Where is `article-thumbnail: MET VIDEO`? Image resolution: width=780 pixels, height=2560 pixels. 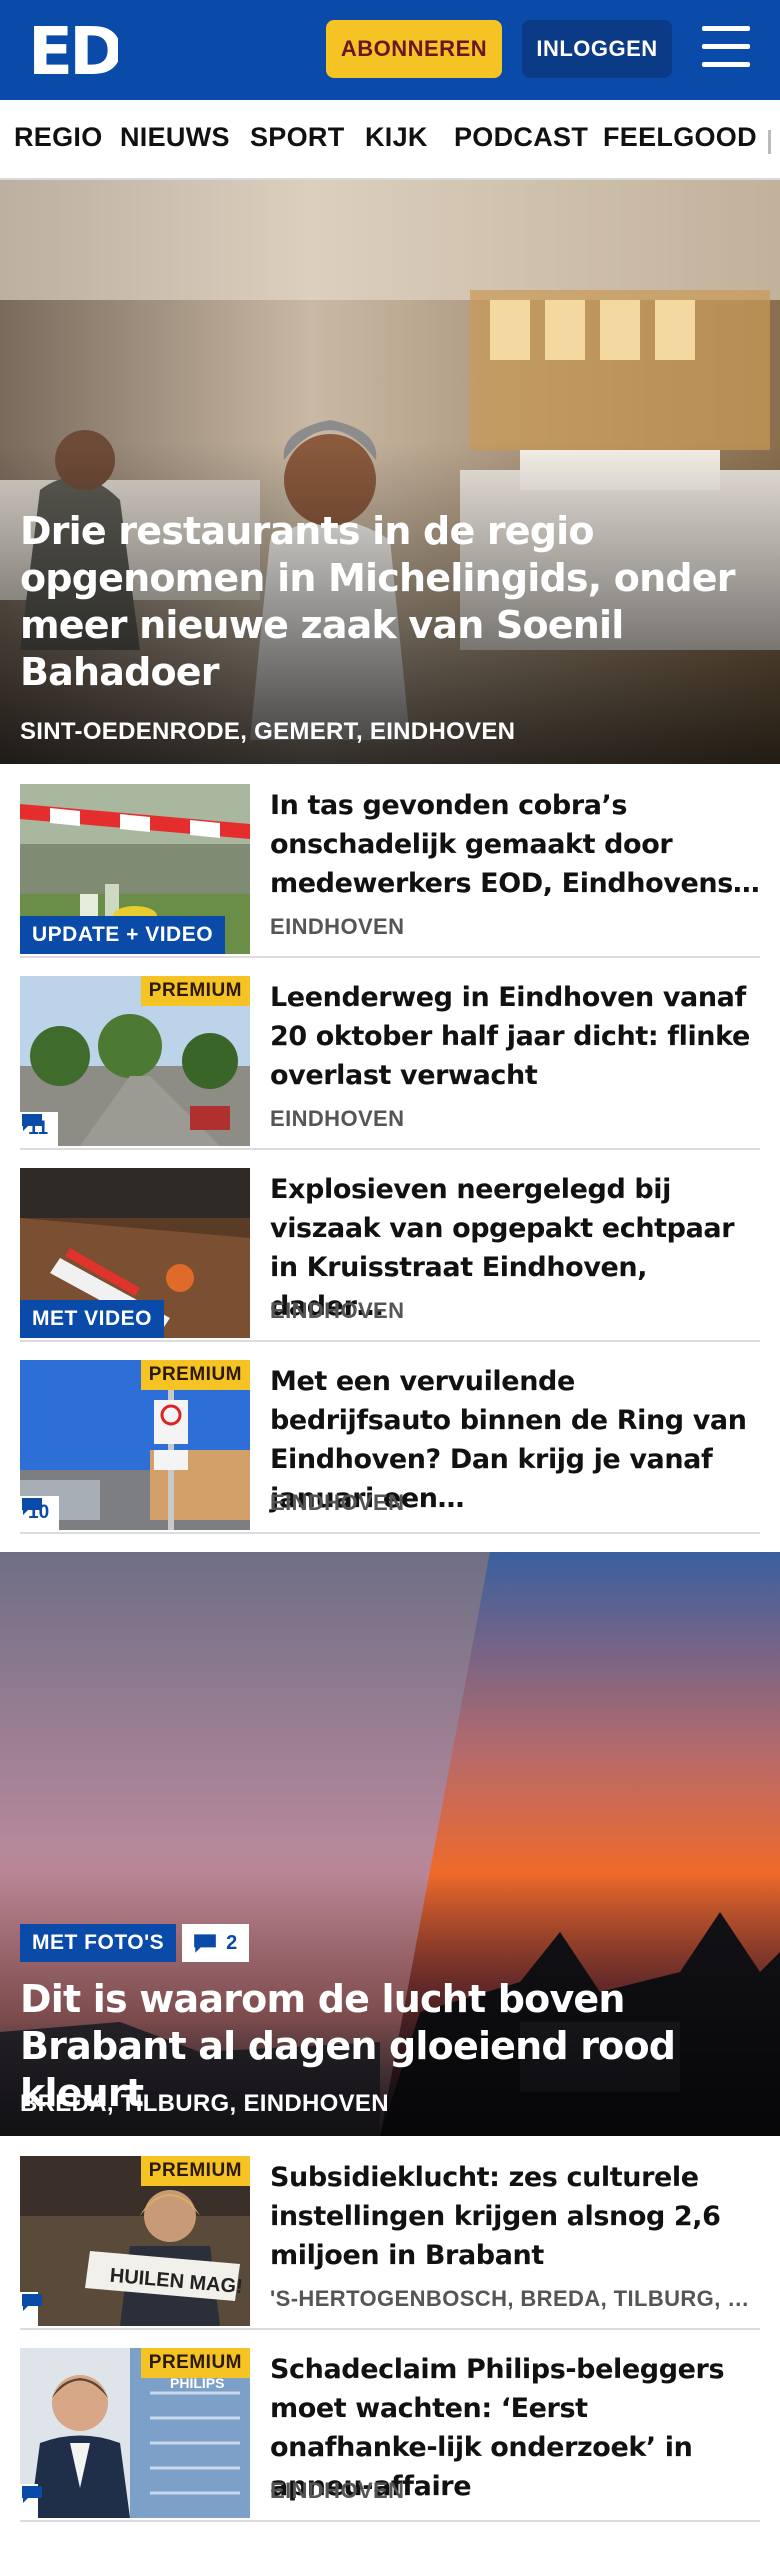 article-thumbnail: MET VIDEO is located at coordinates (135, 1253).